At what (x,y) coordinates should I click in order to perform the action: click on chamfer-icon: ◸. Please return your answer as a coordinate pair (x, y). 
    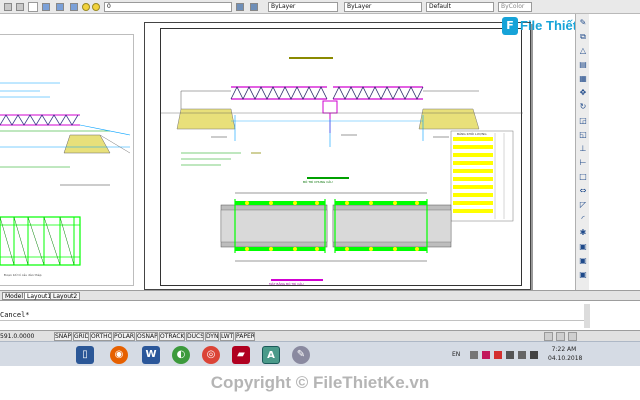
    Looking at the image, I should click on (583, 205).